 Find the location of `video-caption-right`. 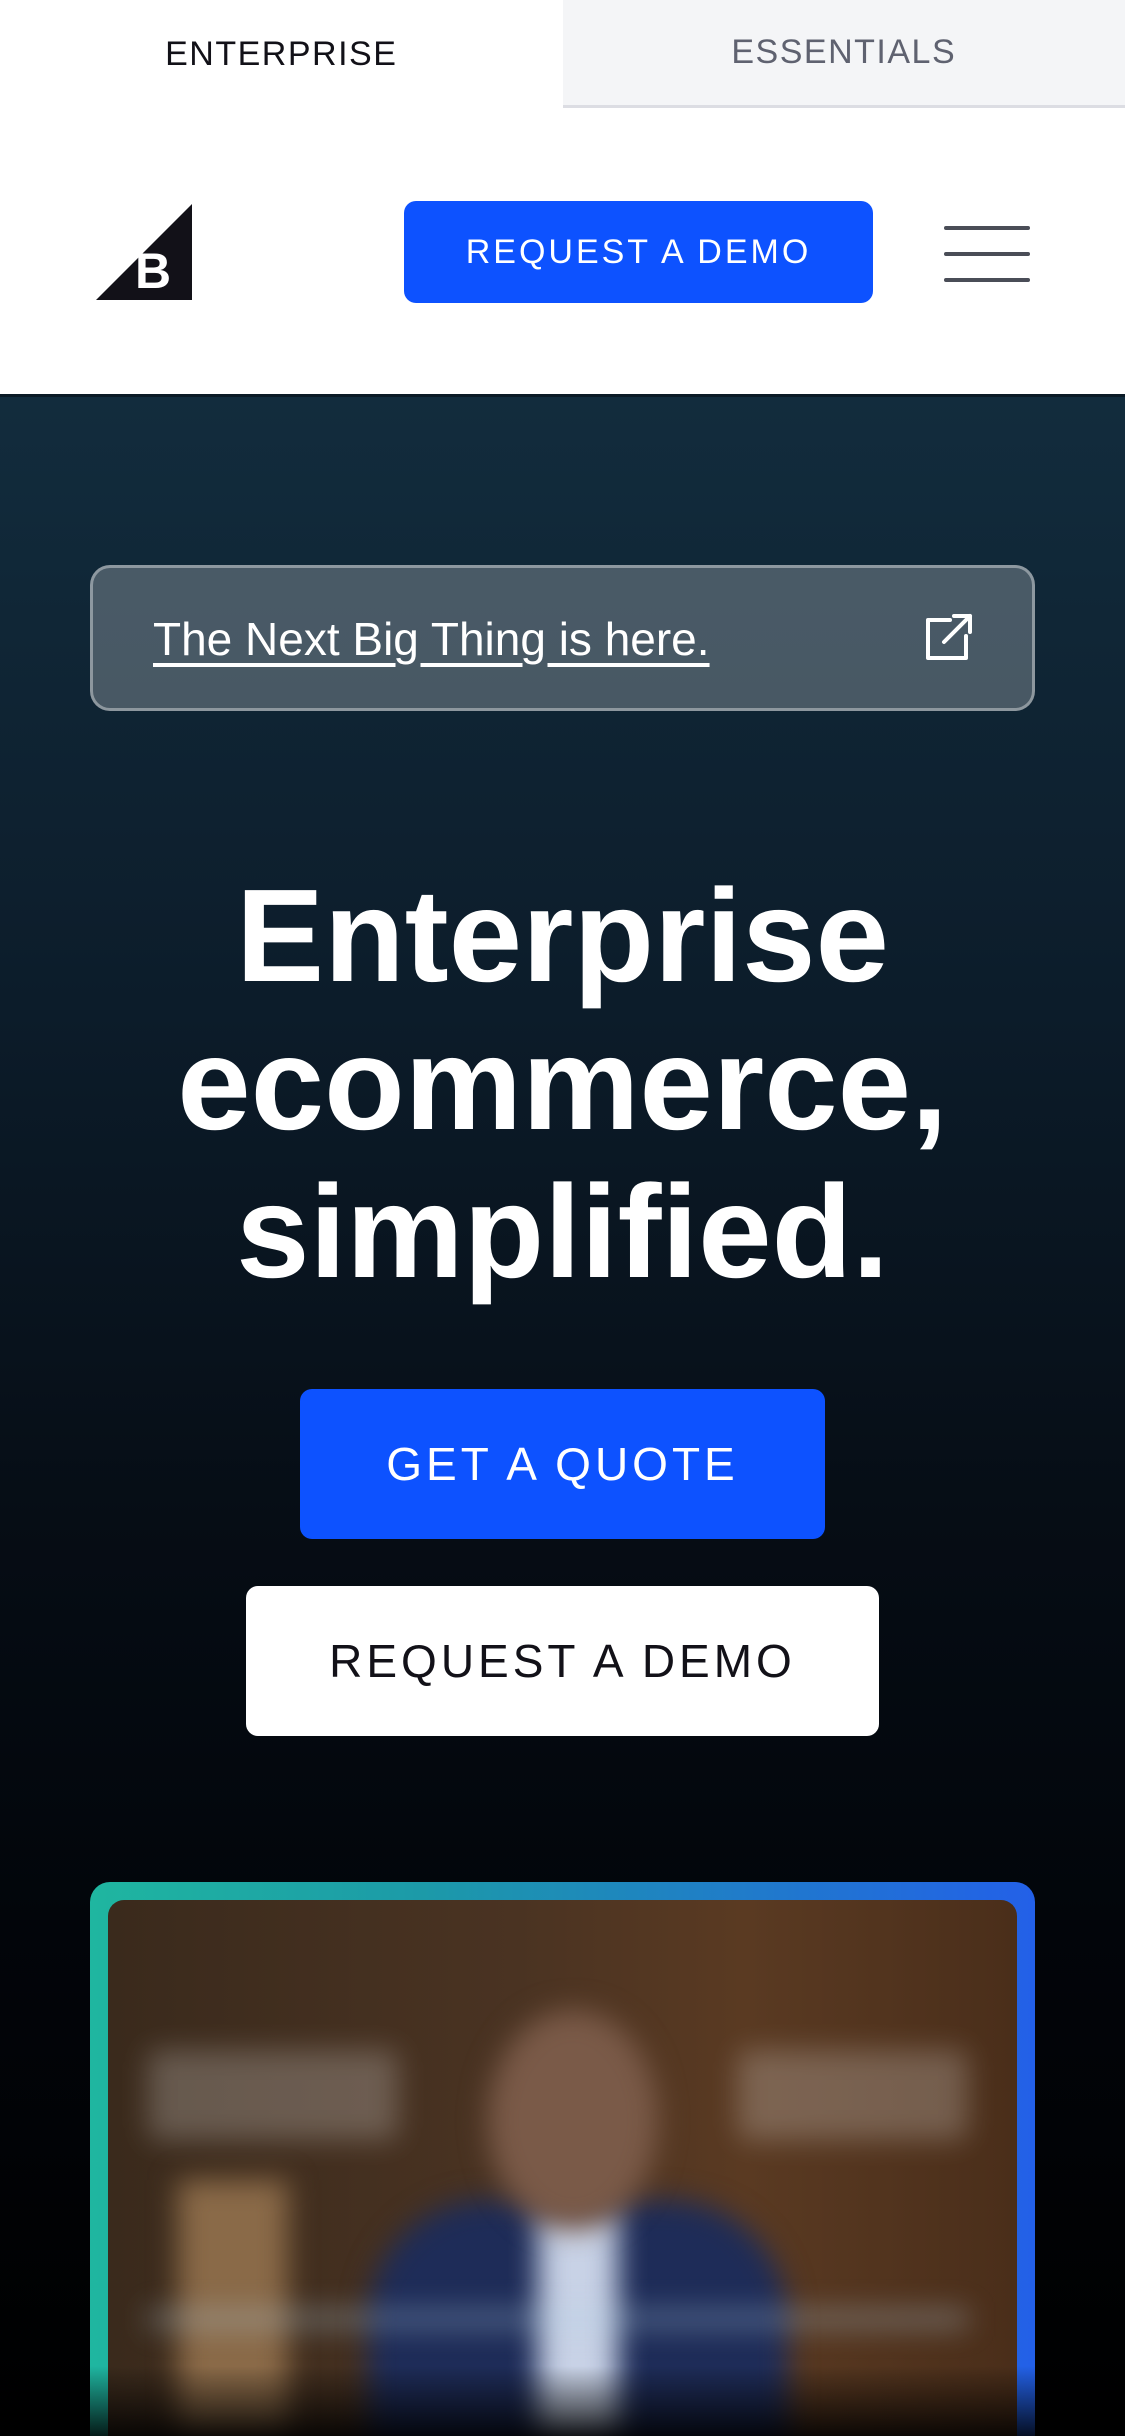

video-caption-right is located at coordinates (853, 2095).